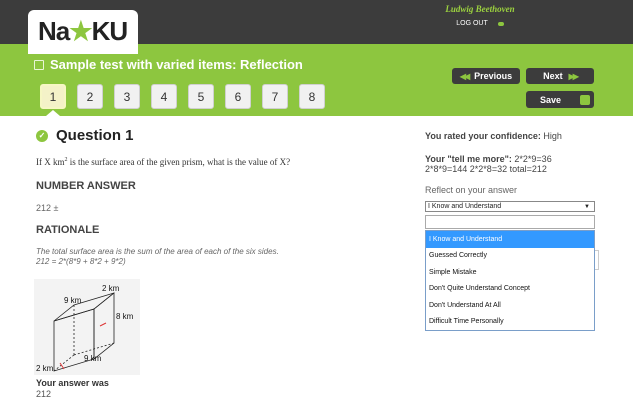  I want to click on figure-label-height: 8 km, so click(125, 316).